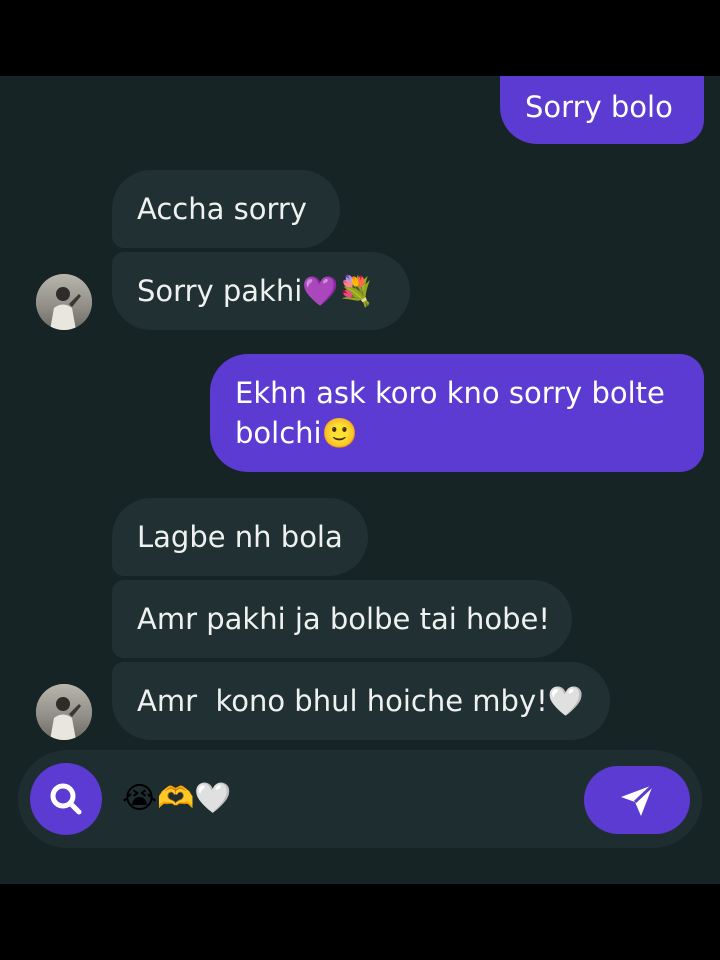 The width and height of the screenshot is (720, 960). I want to click on message-bubble-incoming: Lagbe nh bola, so click(240, 537).